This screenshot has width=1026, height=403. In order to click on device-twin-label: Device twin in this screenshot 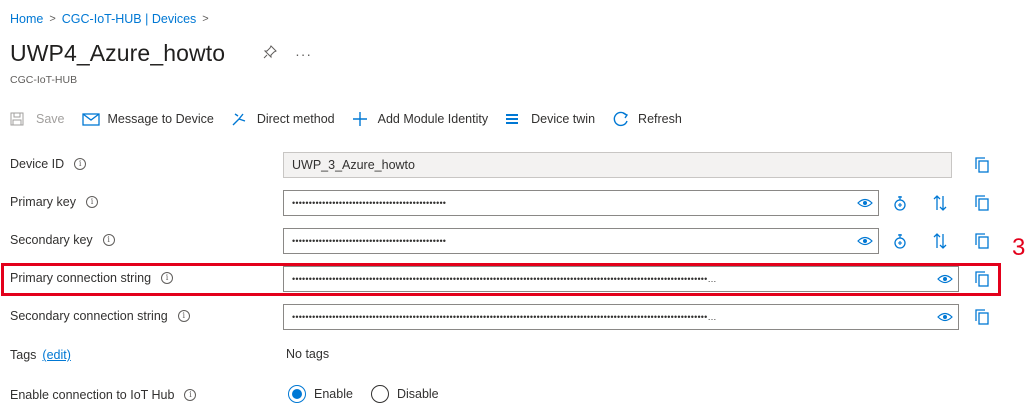, I will do `click(563, 119)`.